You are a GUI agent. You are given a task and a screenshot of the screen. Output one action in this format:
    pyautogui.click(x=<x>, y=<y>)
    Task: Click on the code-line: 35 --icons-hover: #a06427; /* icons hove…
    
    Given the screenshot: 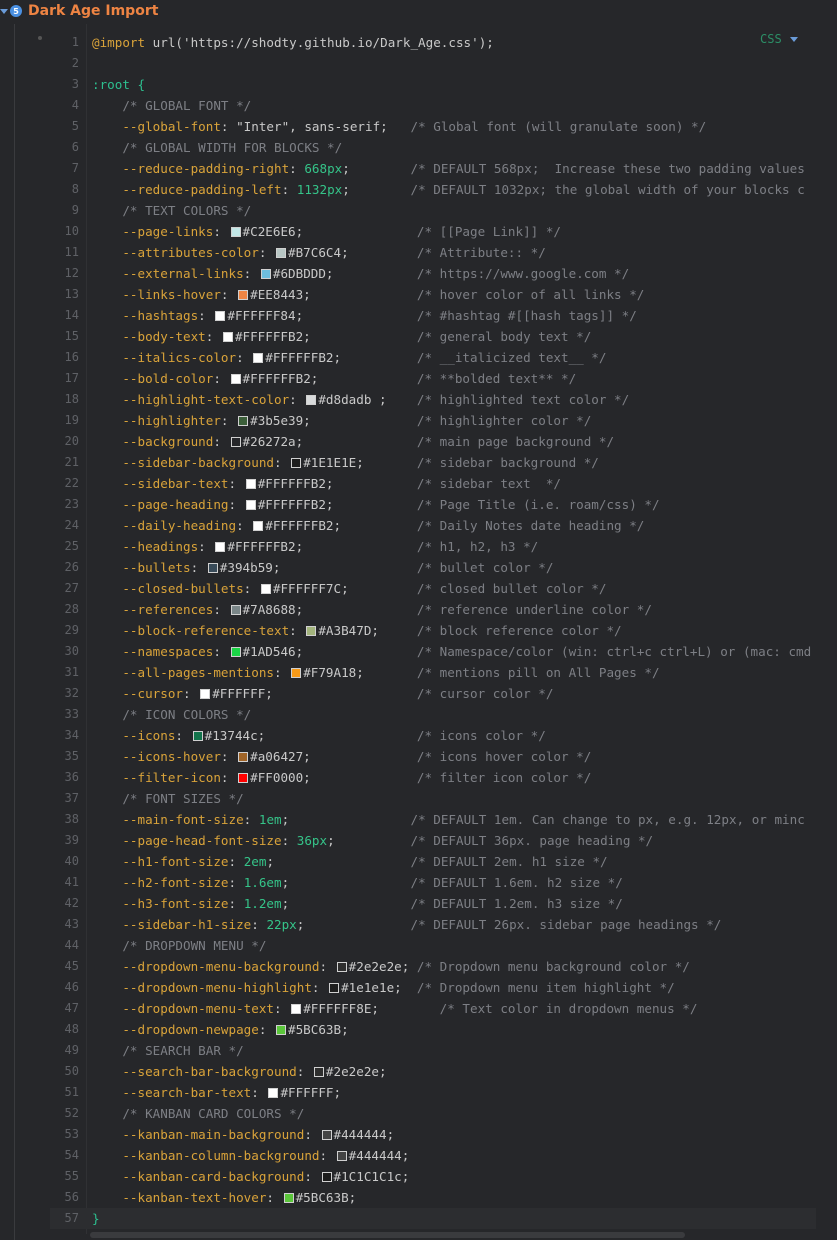 What is the action you would take?
    pyautogui.click(x=433, y=756)
    